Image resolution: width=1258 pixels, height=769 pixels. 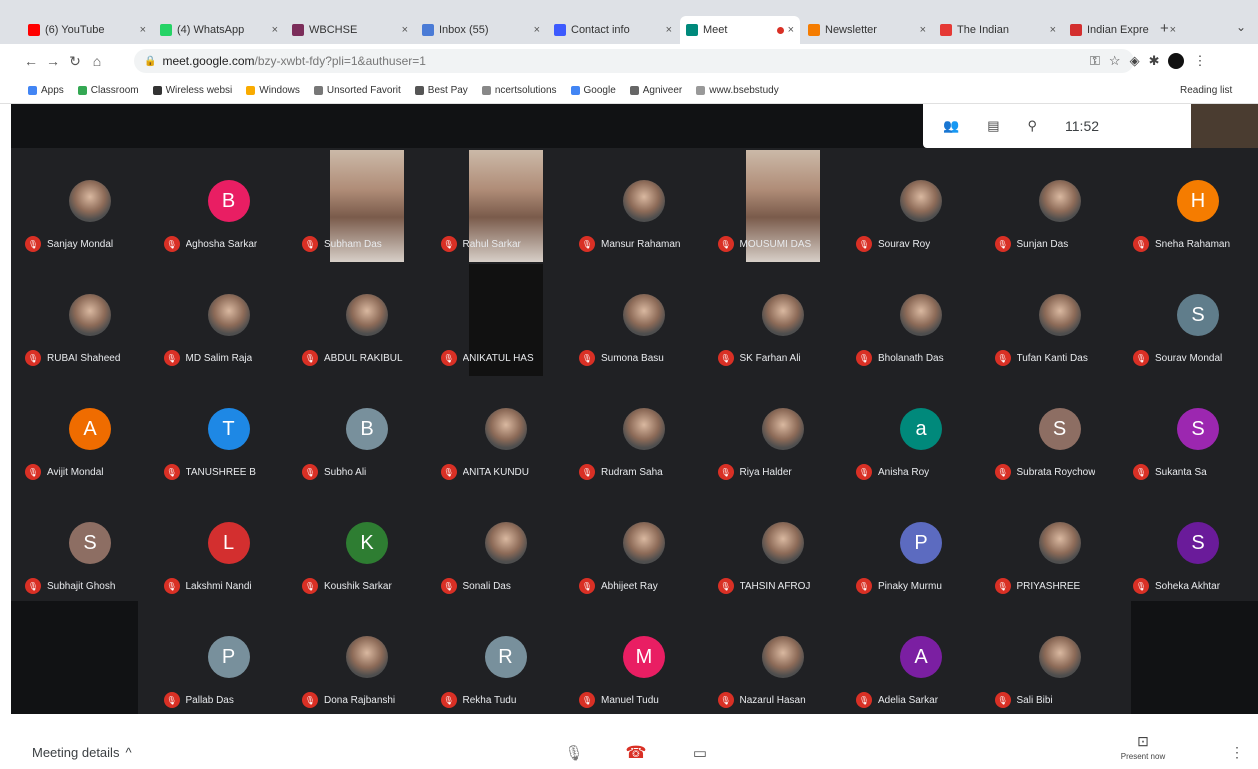 I want to click on participant-tile: H 🎙 Sneha Rahaman, so click(x=1193, y=206).